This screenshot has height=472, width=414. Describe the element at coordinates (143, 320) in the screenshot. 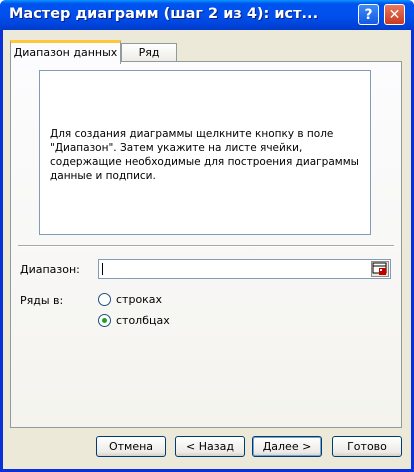

I see `radio-columns-label: столбцах` at that location.